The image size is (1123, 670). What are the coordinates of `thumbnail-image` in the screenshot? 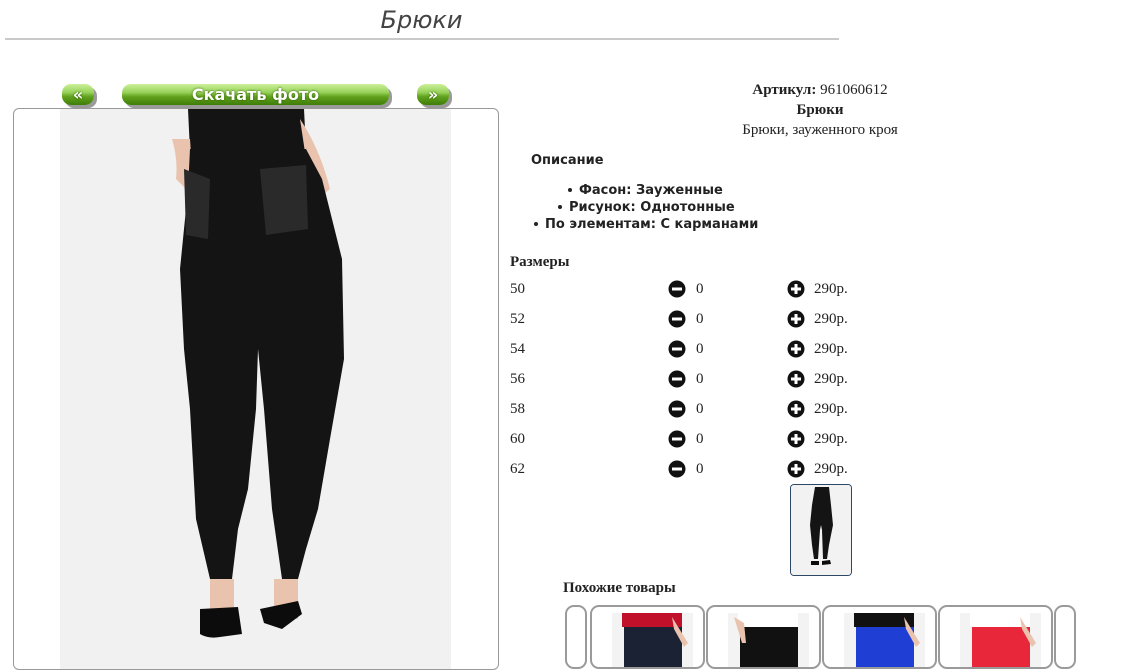 It's located at (821, 530).